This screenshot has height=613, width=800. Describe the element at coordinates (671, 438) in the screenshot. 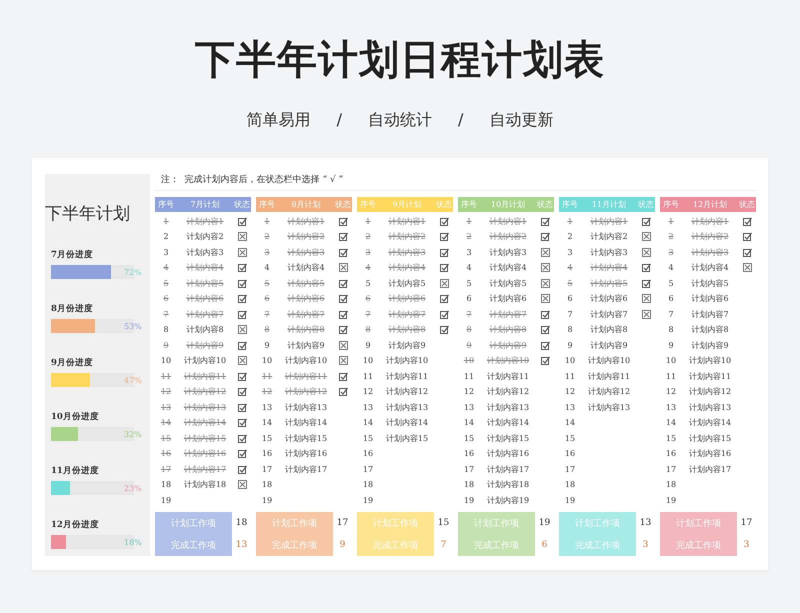

I see `row-number: 15` at that location.